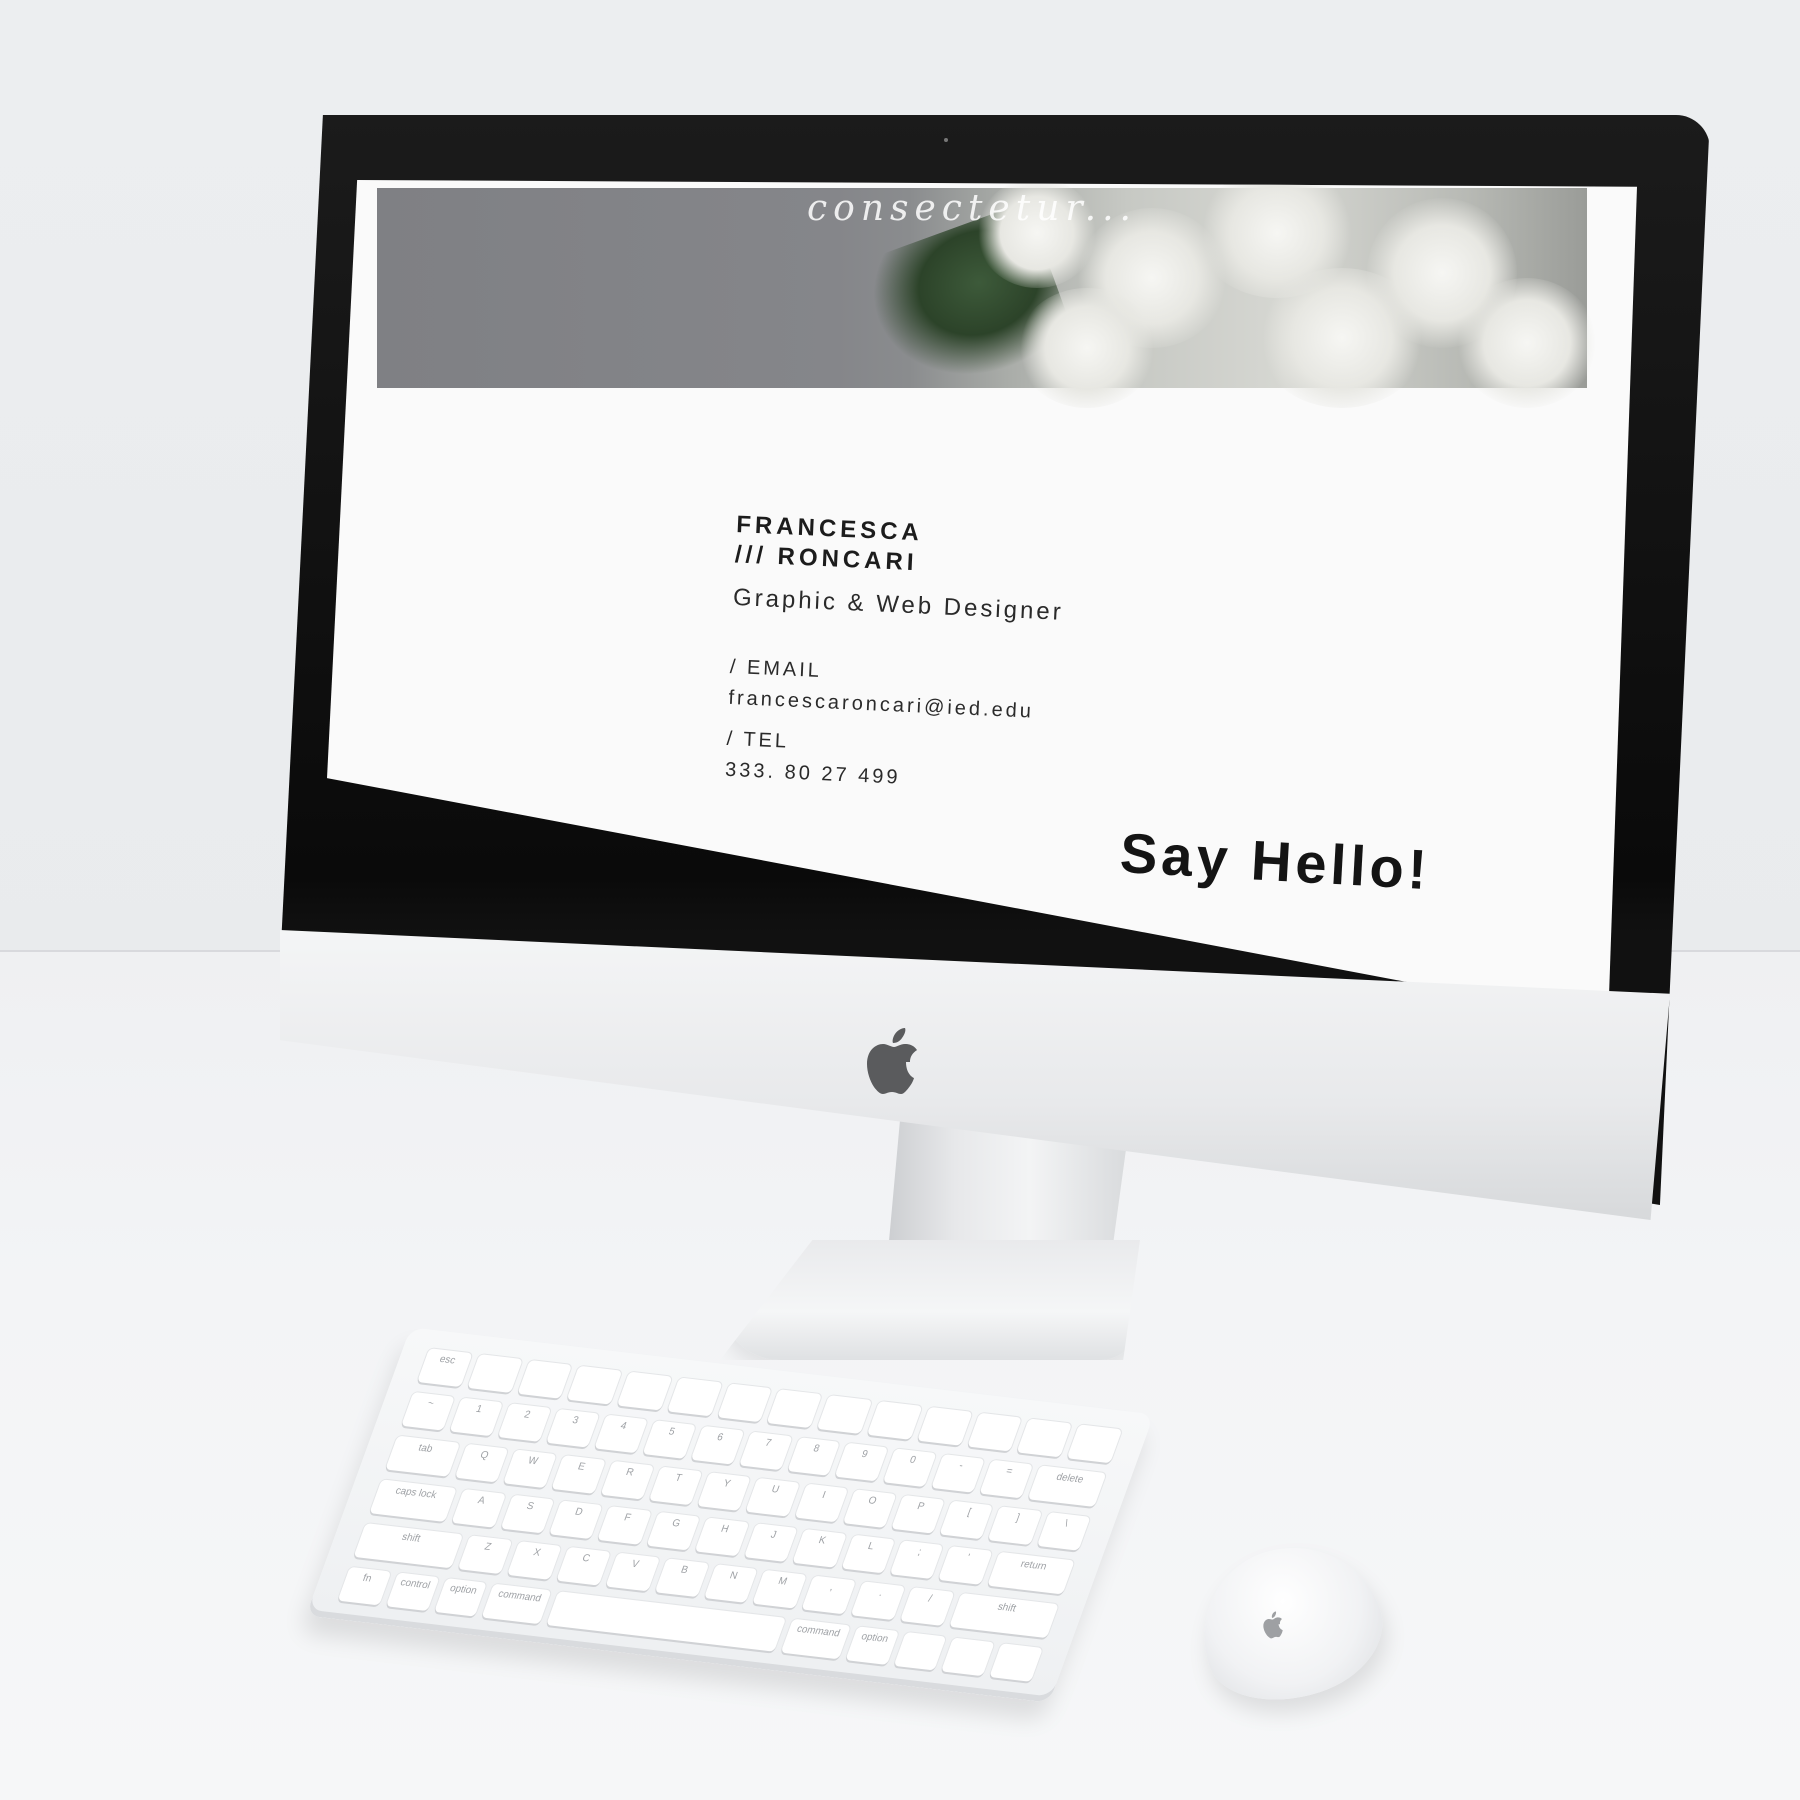  What do you see at coordinates (829, 1595) in the screenshot?
I see `key: ,` at bounding box center [829, 1595].